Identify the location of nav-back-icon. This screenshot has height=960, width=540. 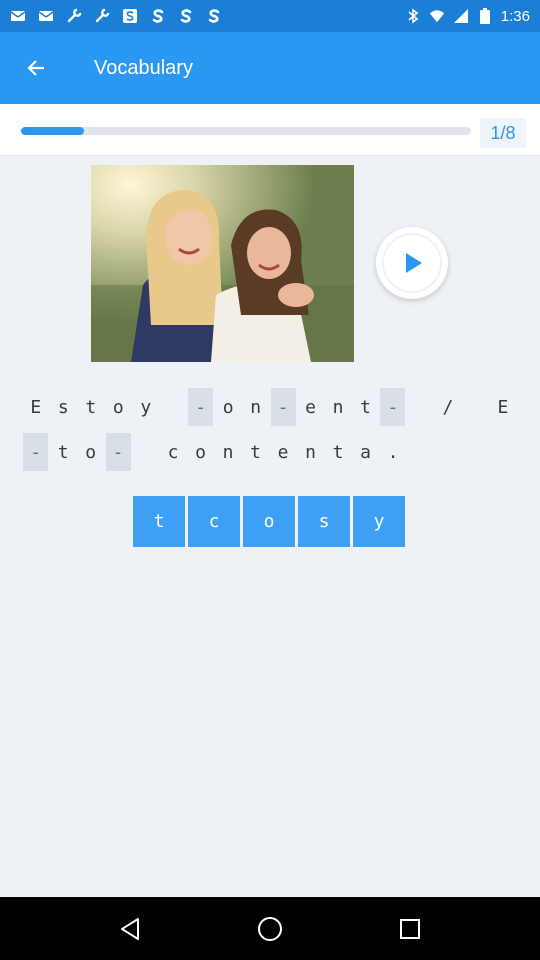
(130, 928).